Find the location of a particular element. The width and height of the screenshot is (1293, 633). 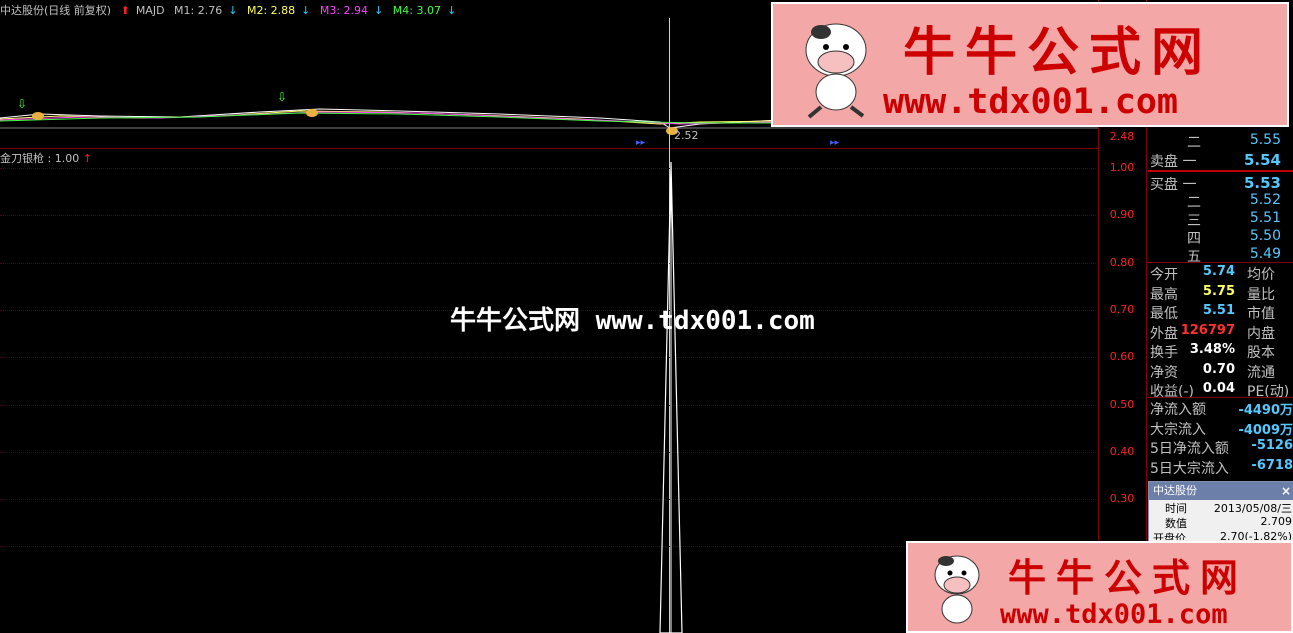

close-icon: × is located at coordinates (1286, 491).